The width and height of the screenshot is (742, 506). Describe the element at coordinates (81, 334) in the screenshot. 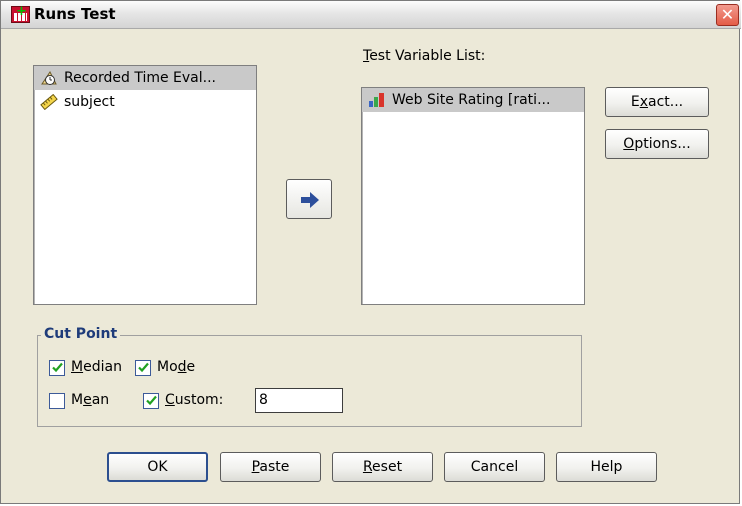

I see `cut-point-title: Cut Point` at that location.